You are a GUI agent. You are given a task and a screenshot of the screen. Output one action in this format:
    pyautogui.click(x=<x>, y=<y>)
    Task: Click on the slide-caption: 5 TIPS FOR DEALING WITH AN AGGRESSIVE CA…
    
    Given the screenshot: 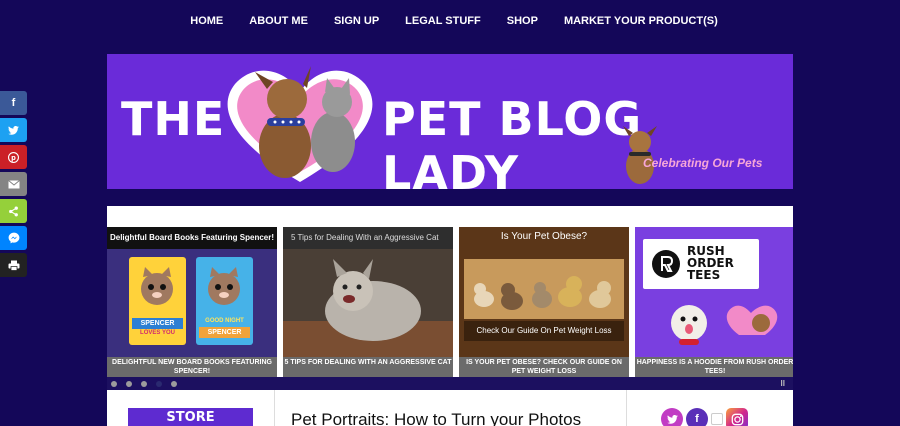 What is the action you would take?
    pyautogui.click(x=368, y=367)
    